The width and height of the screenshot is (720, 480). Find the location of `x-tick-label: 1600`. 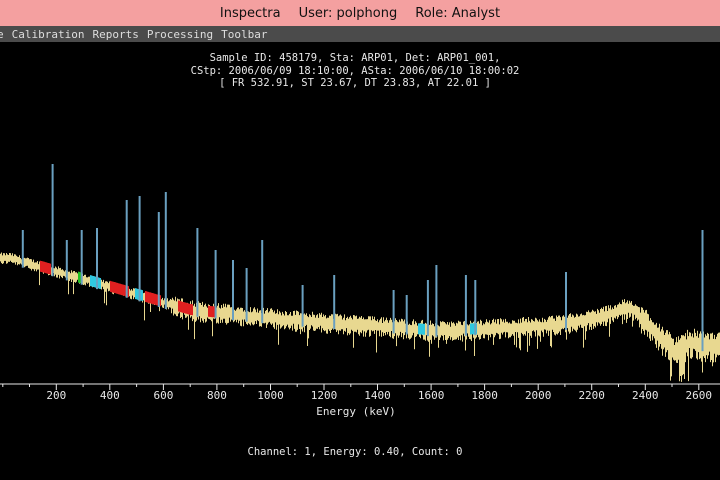

x-tick-label: 1600 is located at coordinates (431, 395).